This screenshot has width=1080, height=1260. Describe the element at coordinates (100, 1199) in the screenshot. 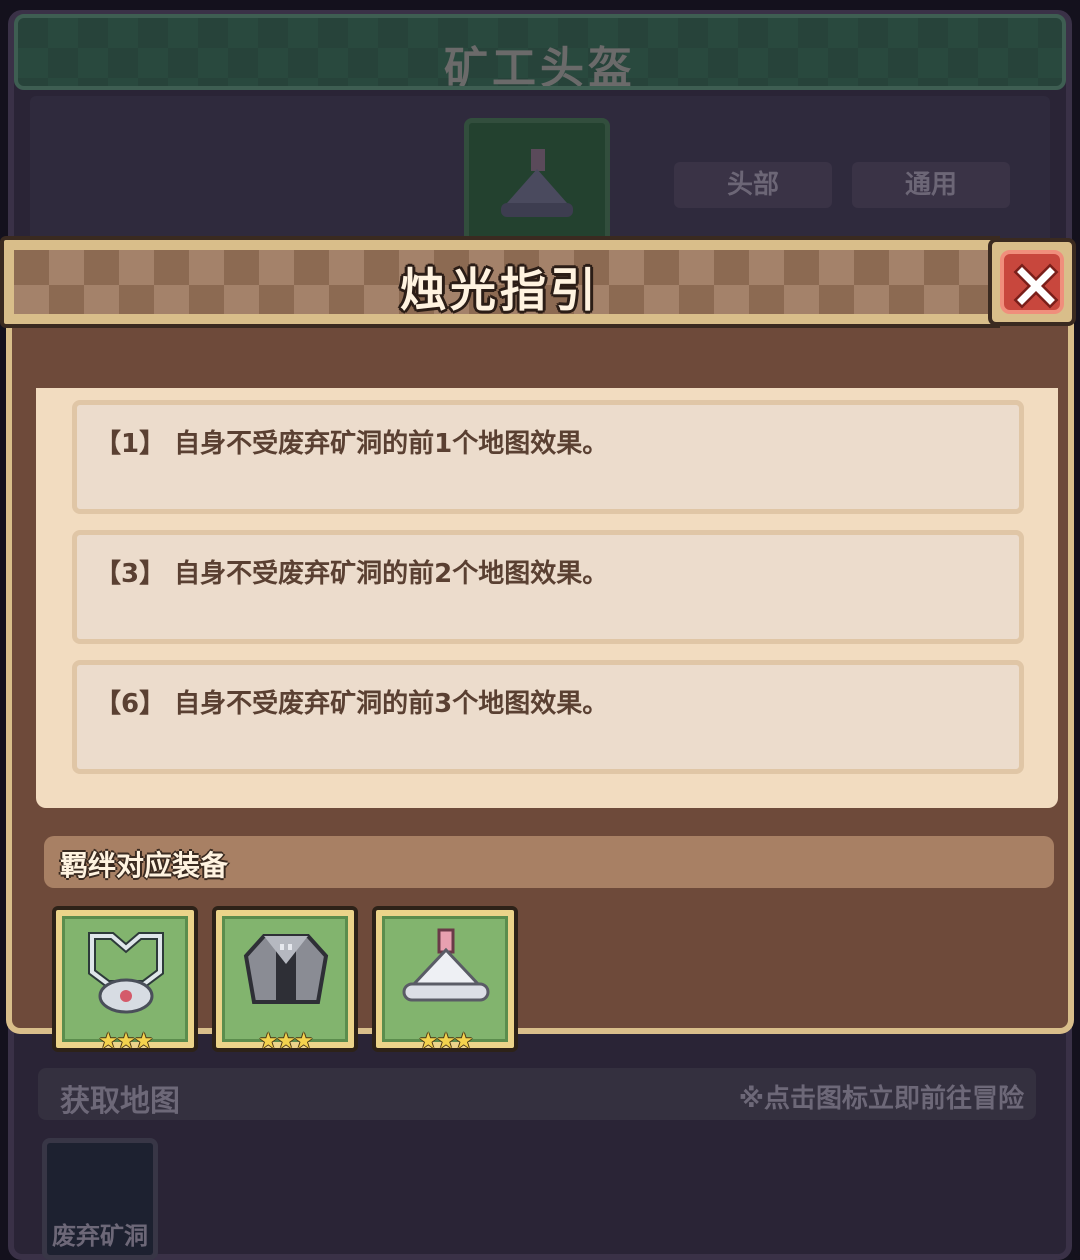

I see `map-tile-abandoned-mine: 废弃矿洞` at that location.